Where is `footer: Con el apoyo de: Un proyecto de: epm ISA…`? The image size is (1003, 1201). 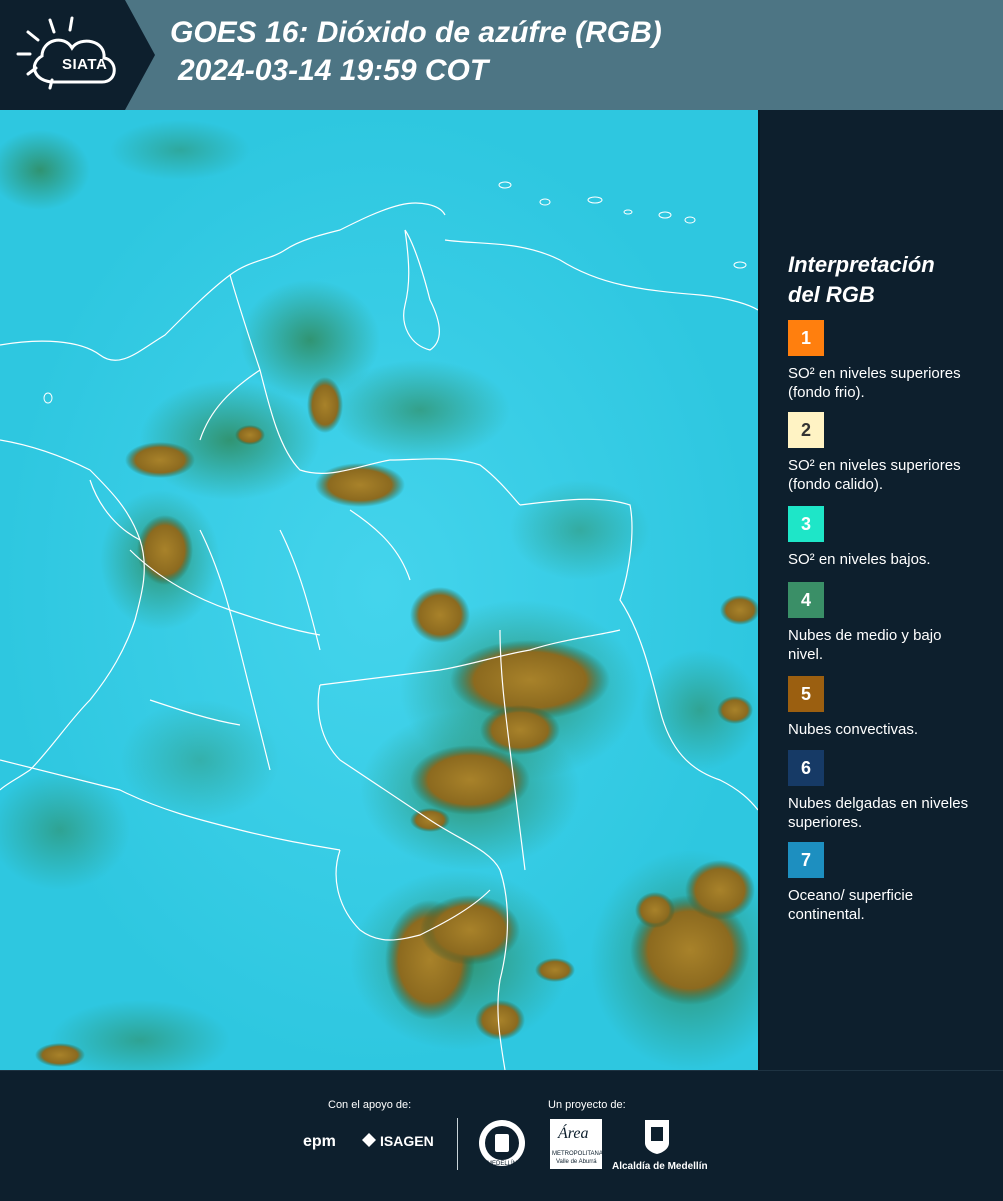 footer: Con el apoyo de: Un proyecto de: epm ISA… is located at coordinates (501, 1135).